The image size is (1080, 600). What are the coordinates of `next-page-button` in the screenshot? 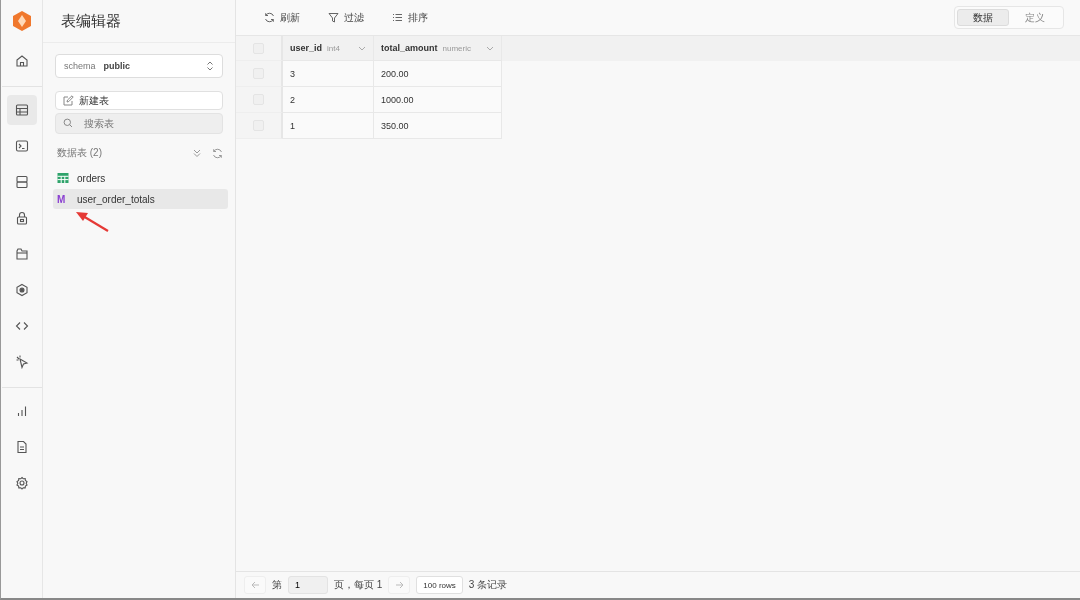 It's located at (399, 585).